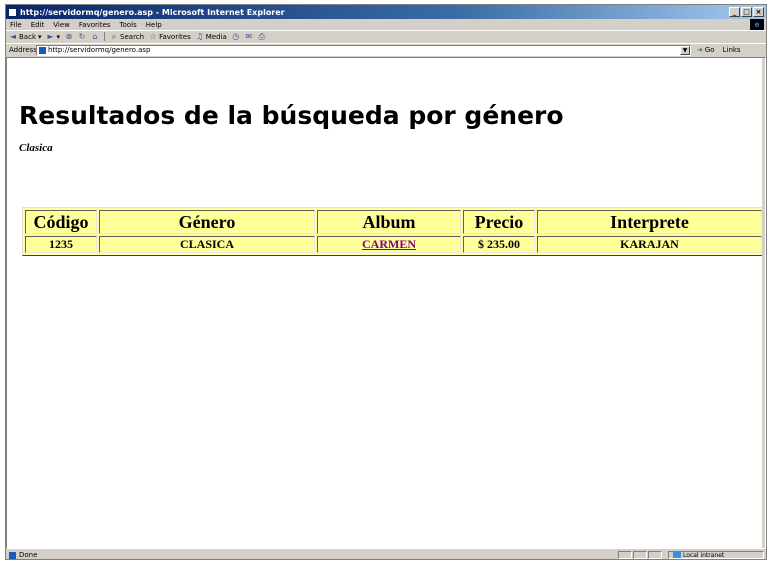 This screenshot has width=771, height=562. What do you see at coordinates (236, 36) in the screenshot?
I see `history-icon: ◷` at bounding box center [236, 36].